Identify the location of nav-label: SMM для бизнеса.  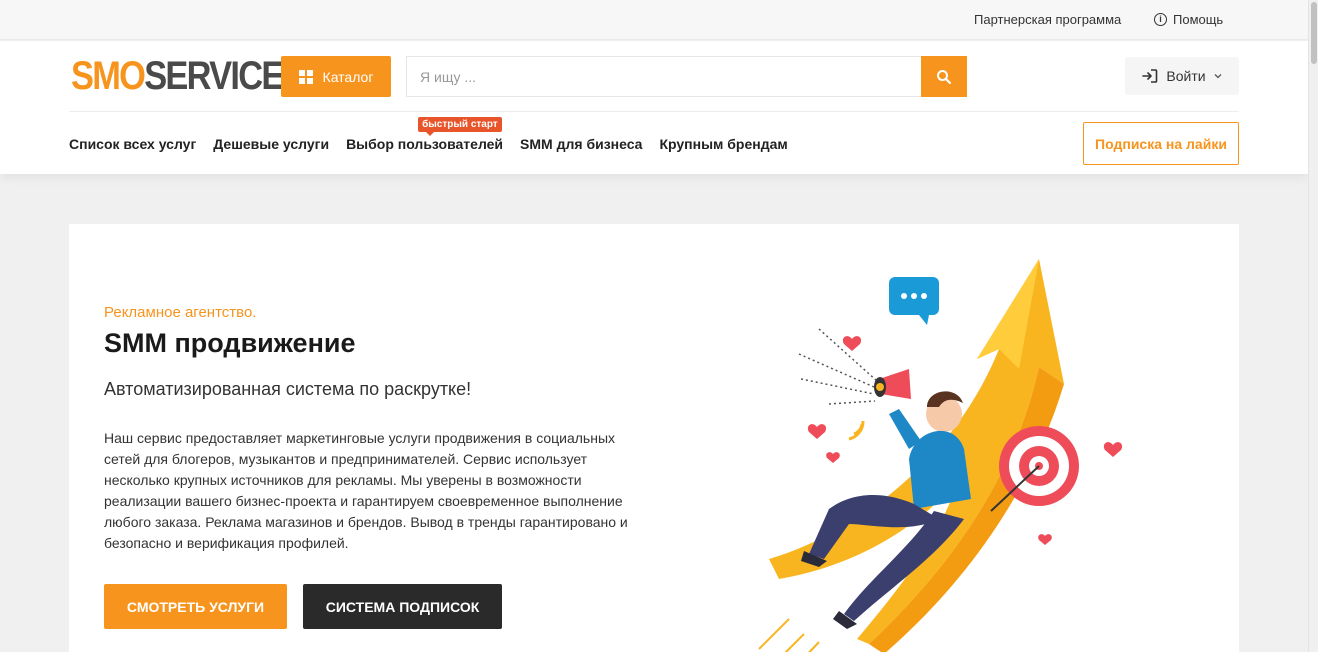
(581, 144).